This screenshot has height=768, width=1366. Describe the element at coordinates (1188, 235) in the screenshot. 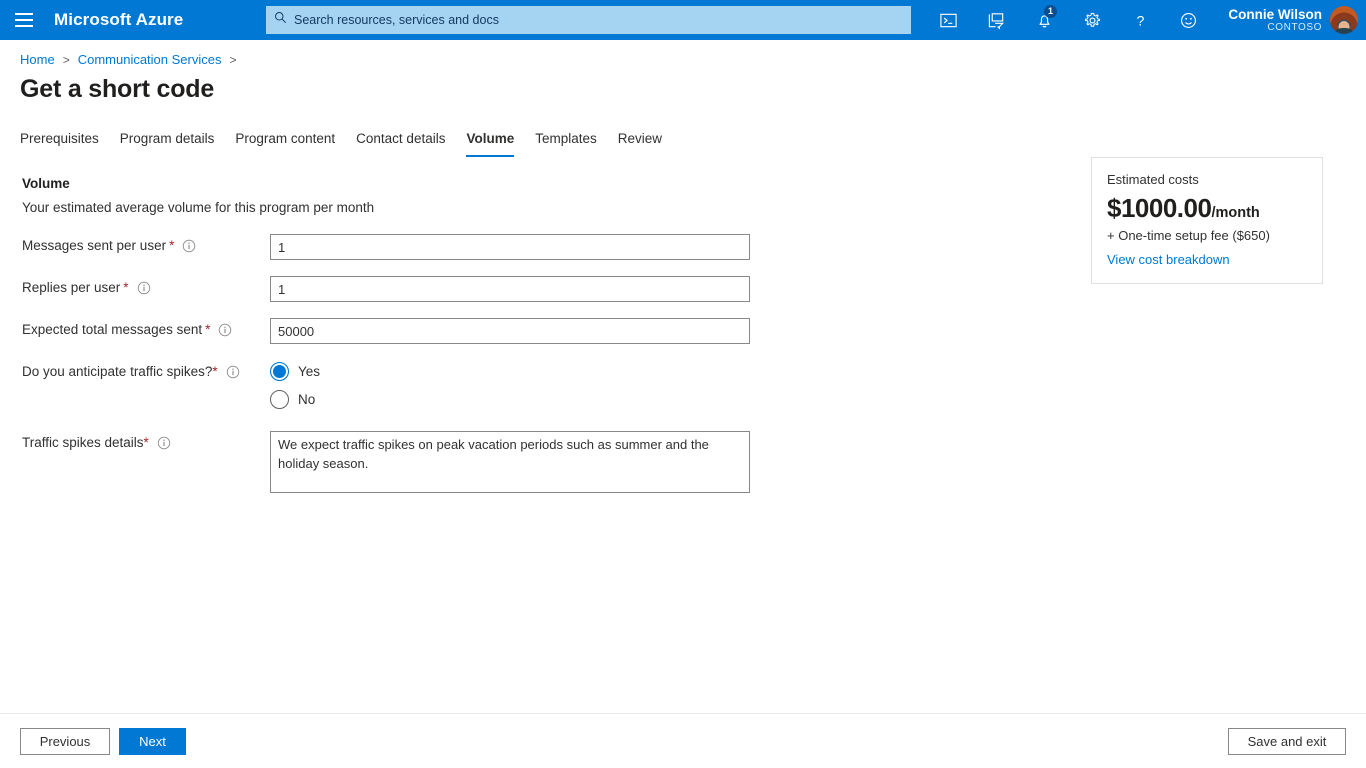

I see `estimated-costs-setup-fee: + One-time setup fee ($650)` at that location.